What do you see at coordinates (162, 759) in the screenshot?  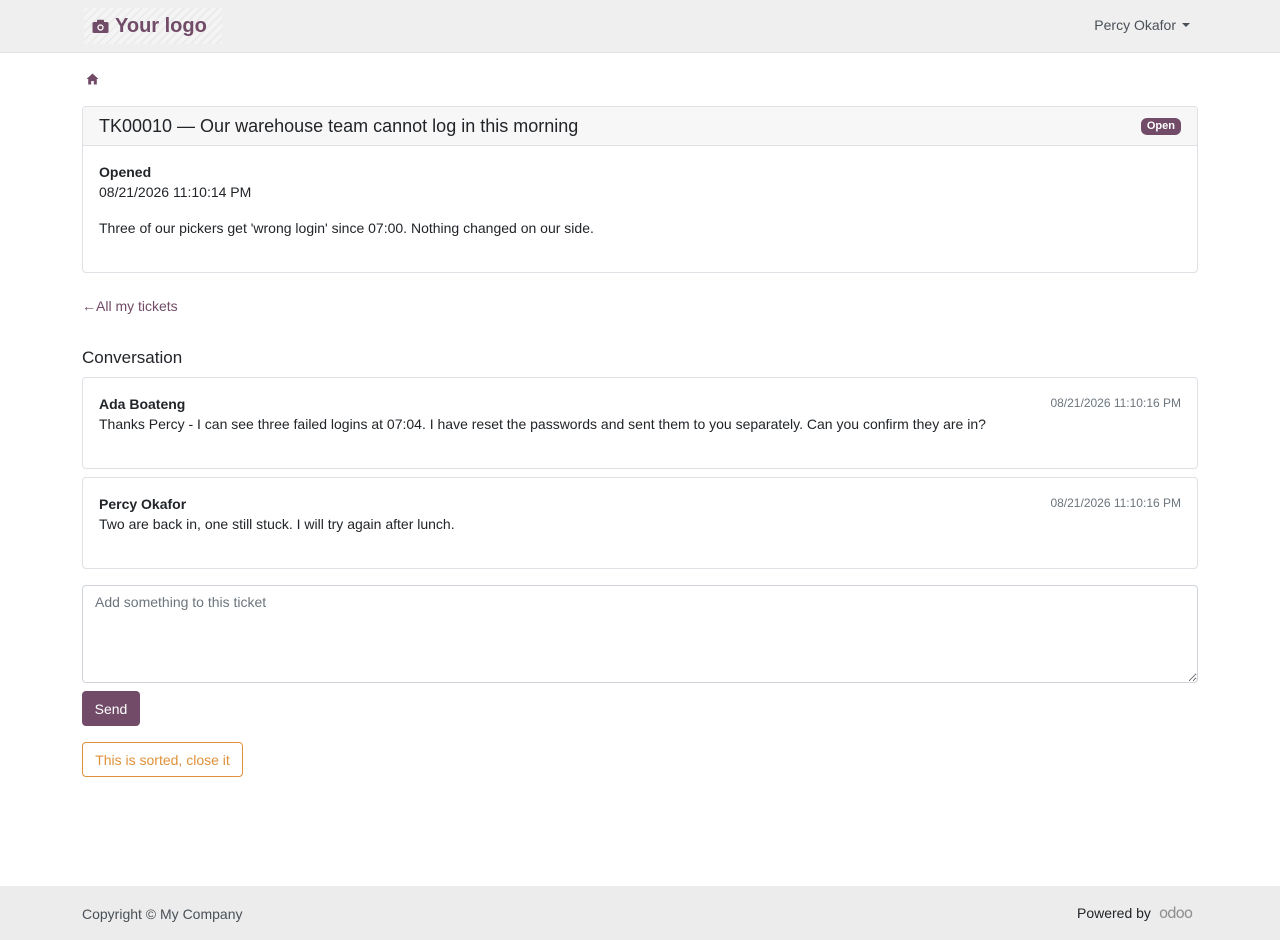 I see `close-ticket-button: This is sorted, close it` at bounding box center [162, 759].